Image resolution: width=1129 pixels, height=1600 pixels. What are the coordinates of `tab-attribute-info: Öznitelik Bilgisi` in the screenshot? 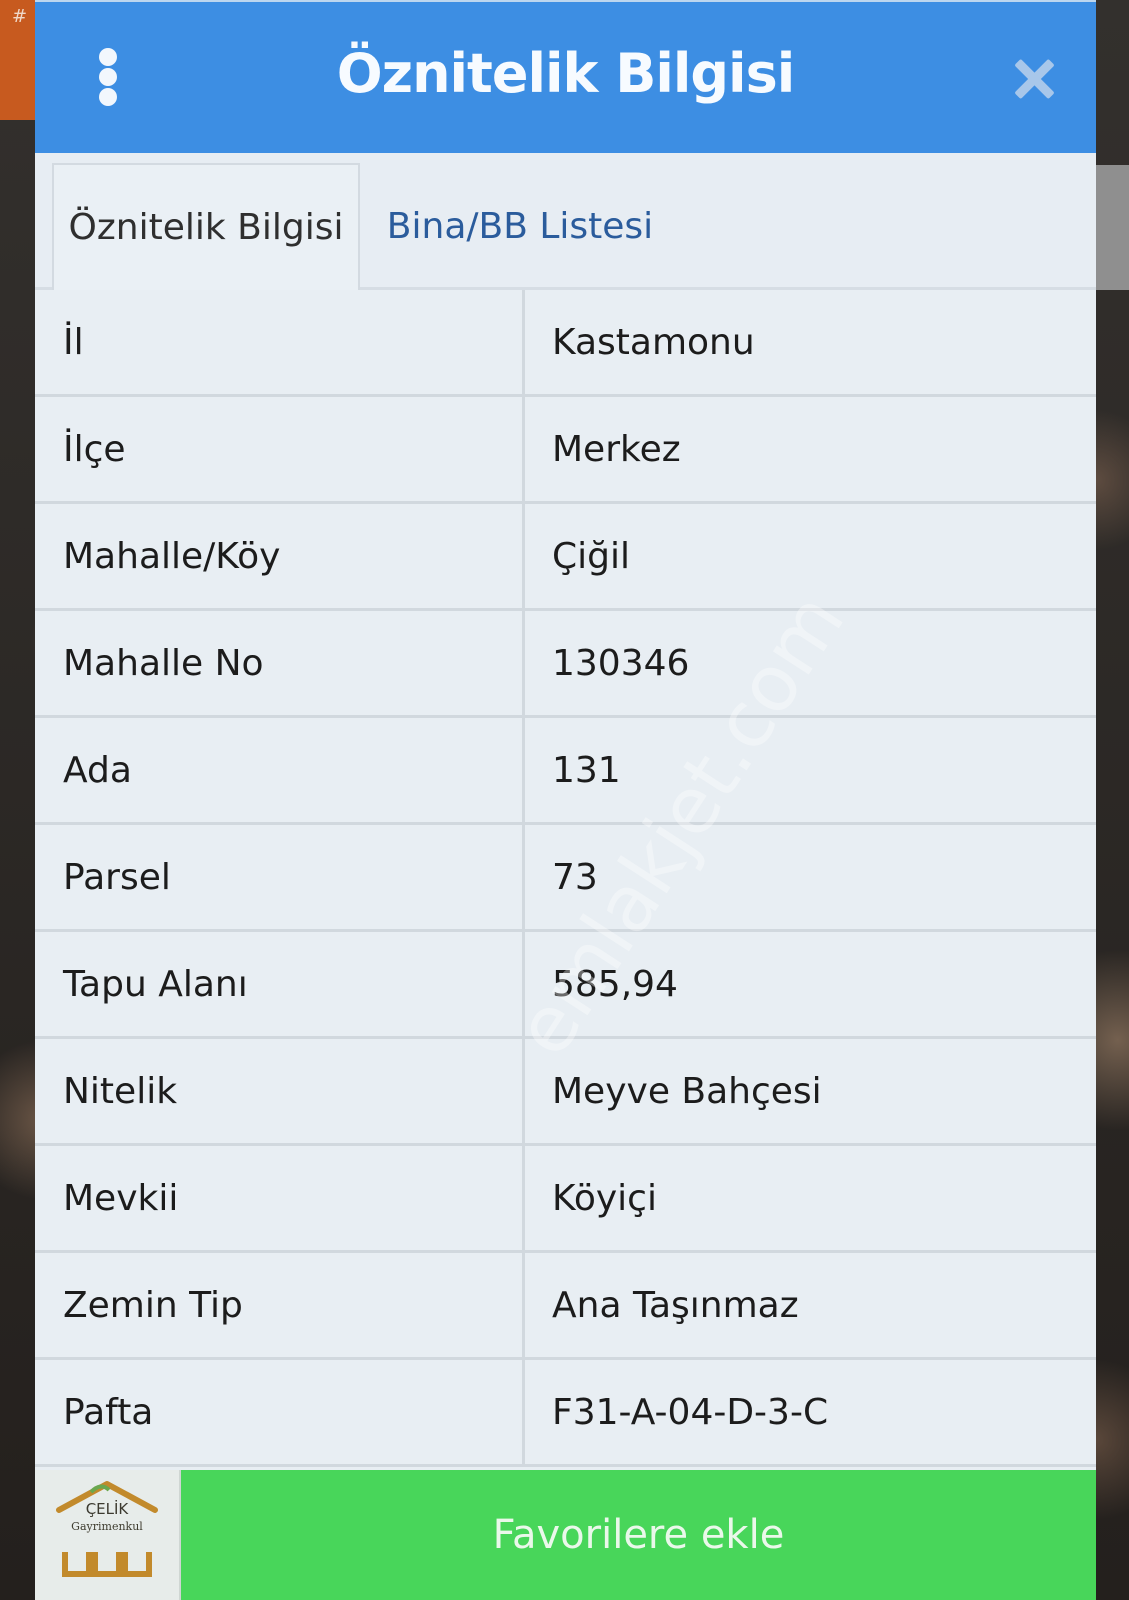 It's located at (206, 226).